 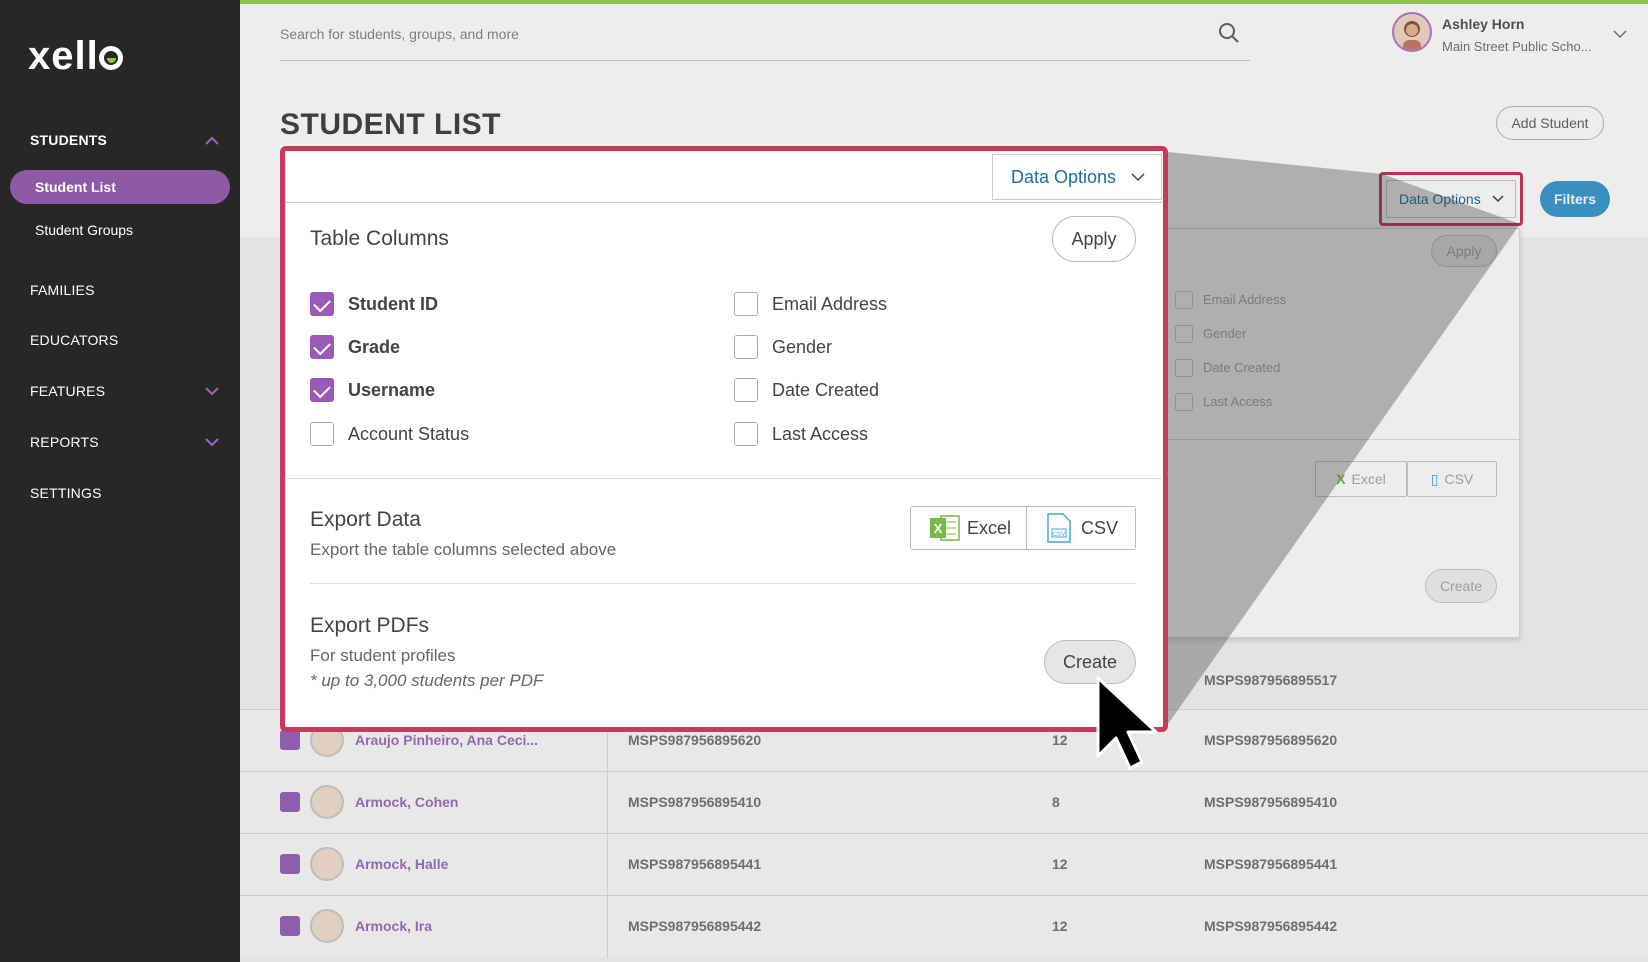 I want to click on xello-logo: xell, so click(x=75, y=56).